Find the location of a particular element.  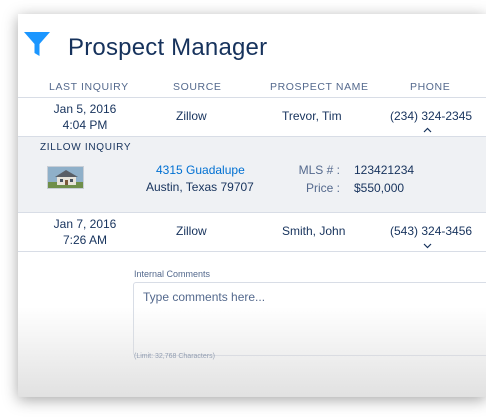

property-photo is located at coordinates (65, 177).